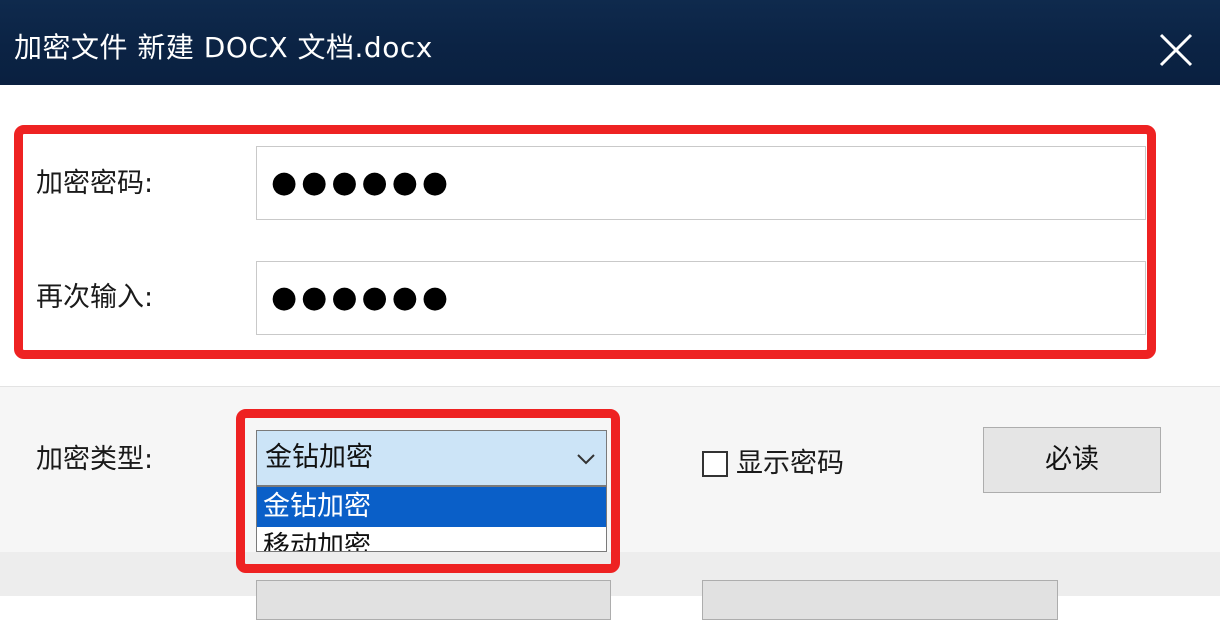 The height and width of the screenshot is (620, 1220). Describe the element at coordinates (95, 459) in the screenshot. I see `encrypt-type-label: 加密类型:` at that location.